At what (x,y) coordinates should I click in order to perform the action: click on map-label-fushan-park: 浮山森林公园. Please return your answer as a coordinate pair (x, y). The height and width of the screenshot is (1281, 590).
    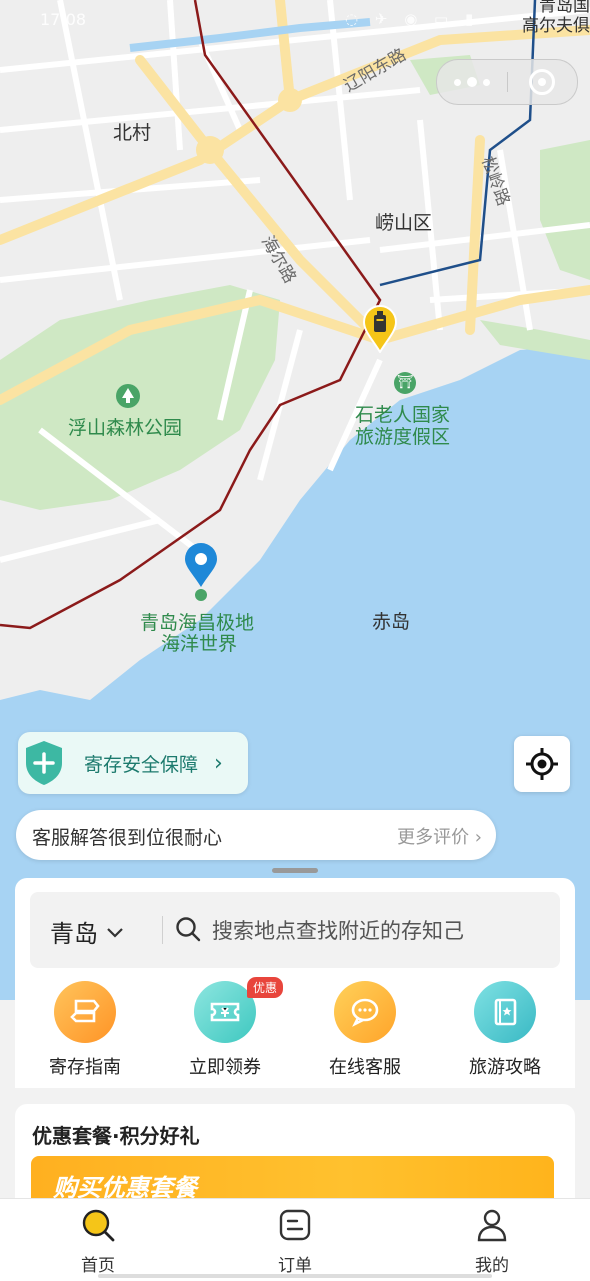
    Looking at the image, I should click on (125, 428).